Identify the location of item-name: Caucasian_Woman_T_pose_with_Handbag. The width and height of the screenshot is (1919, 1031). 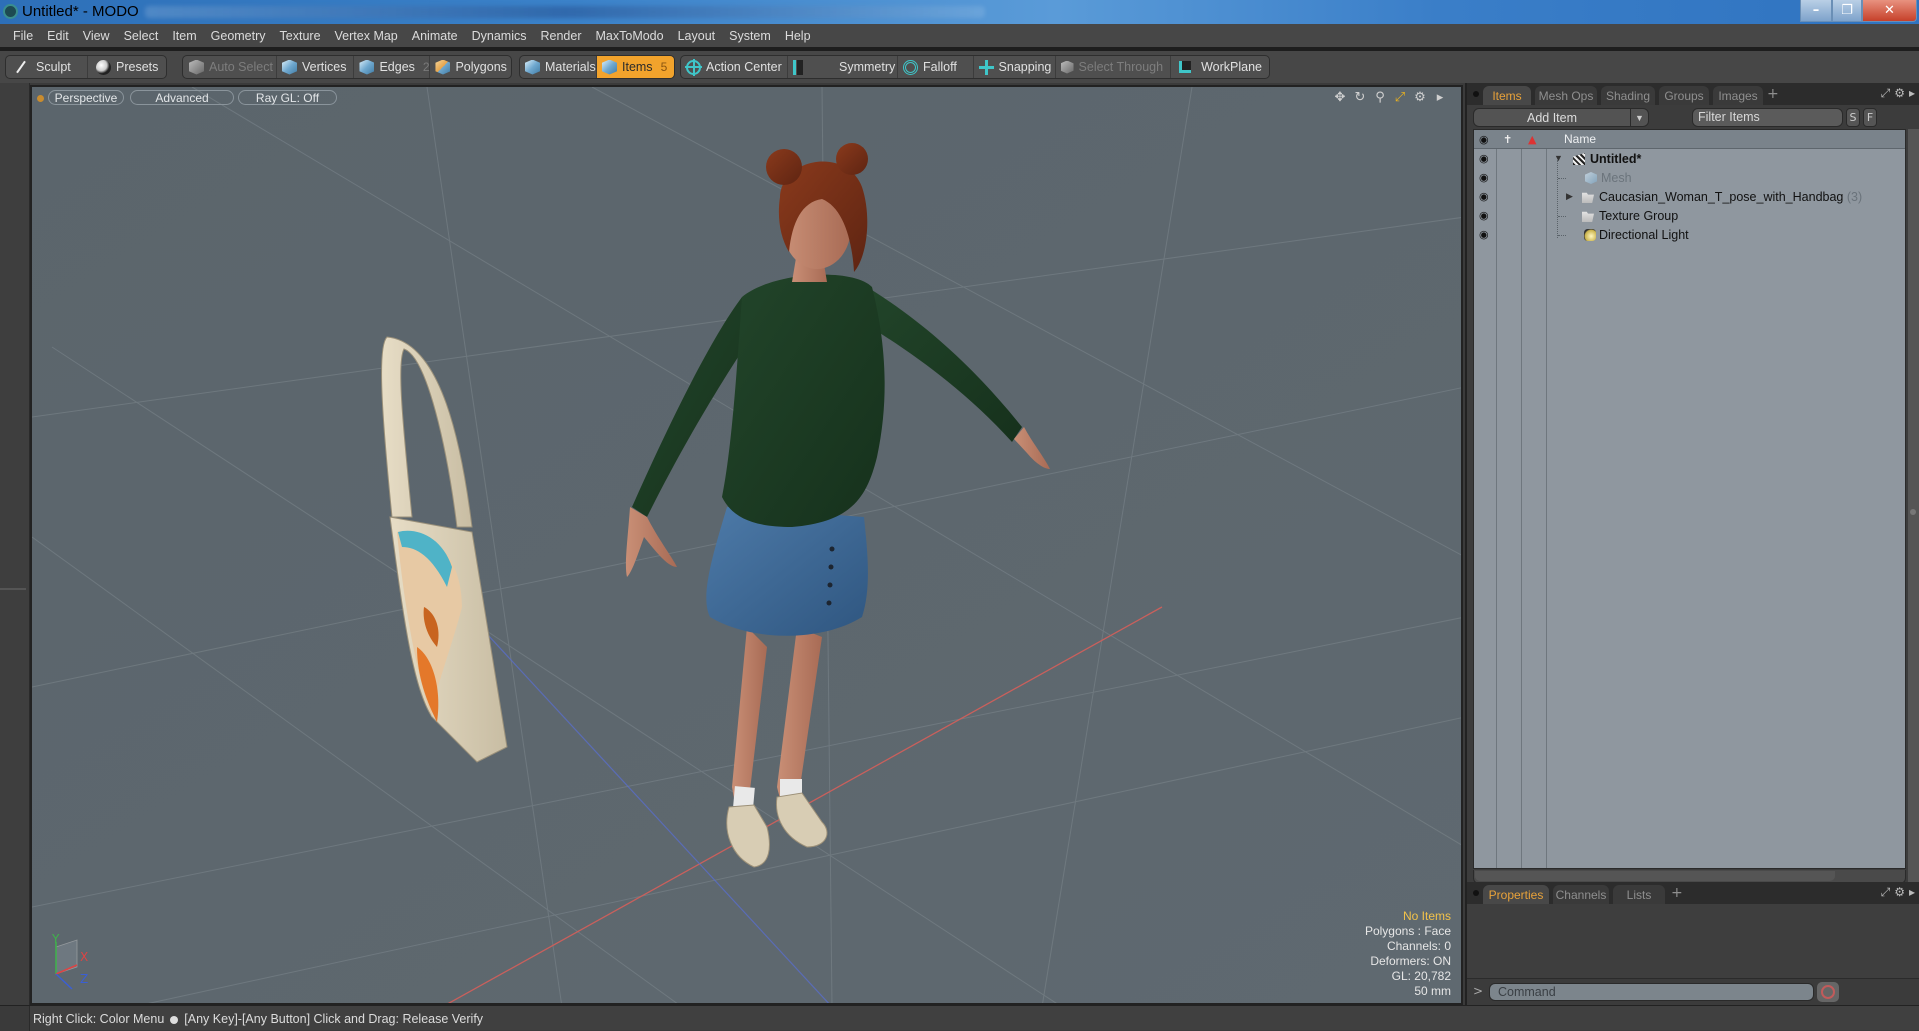
(1721, 197).